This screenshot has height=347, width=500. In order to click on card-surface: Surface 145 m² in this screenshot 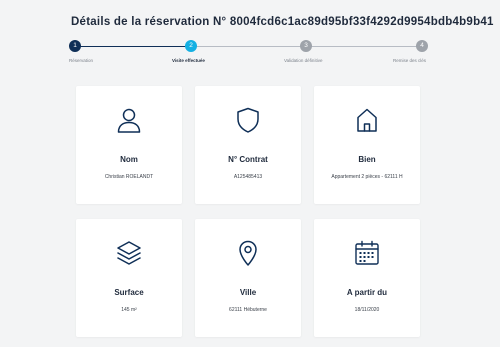, I will do `click(129, 278)`.